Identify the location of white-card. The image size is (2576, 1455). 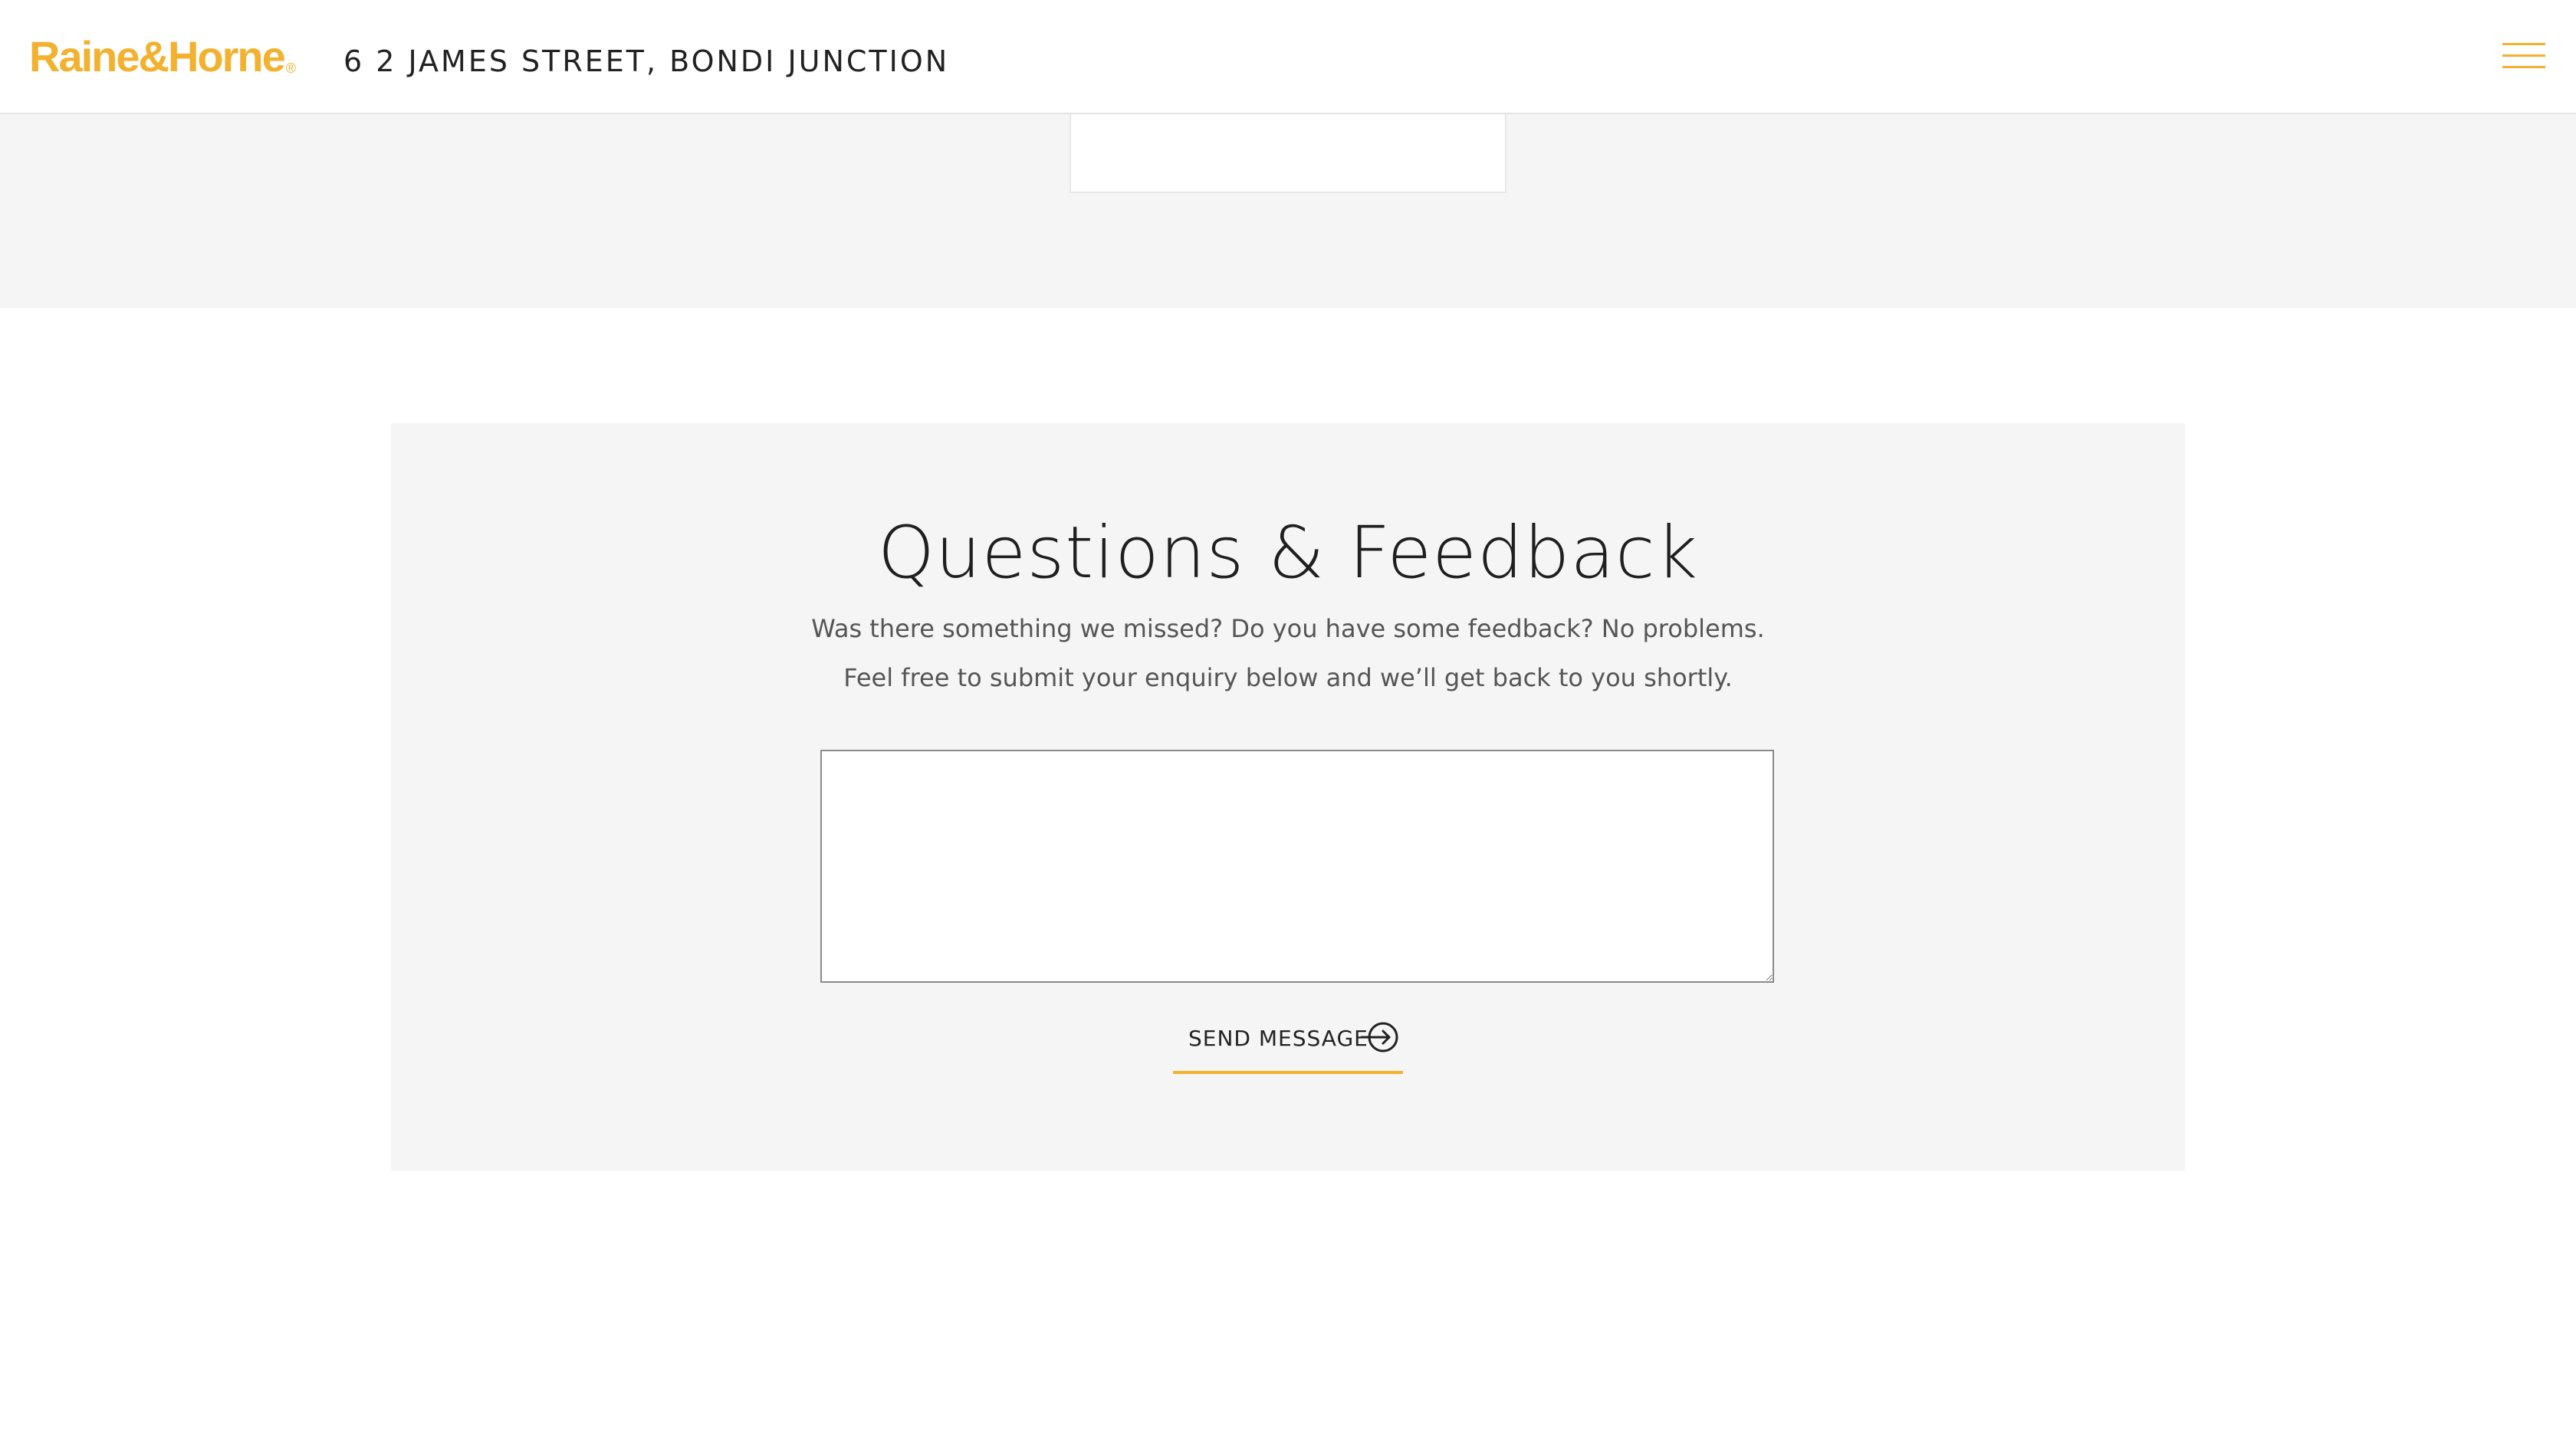
(1288, 153).